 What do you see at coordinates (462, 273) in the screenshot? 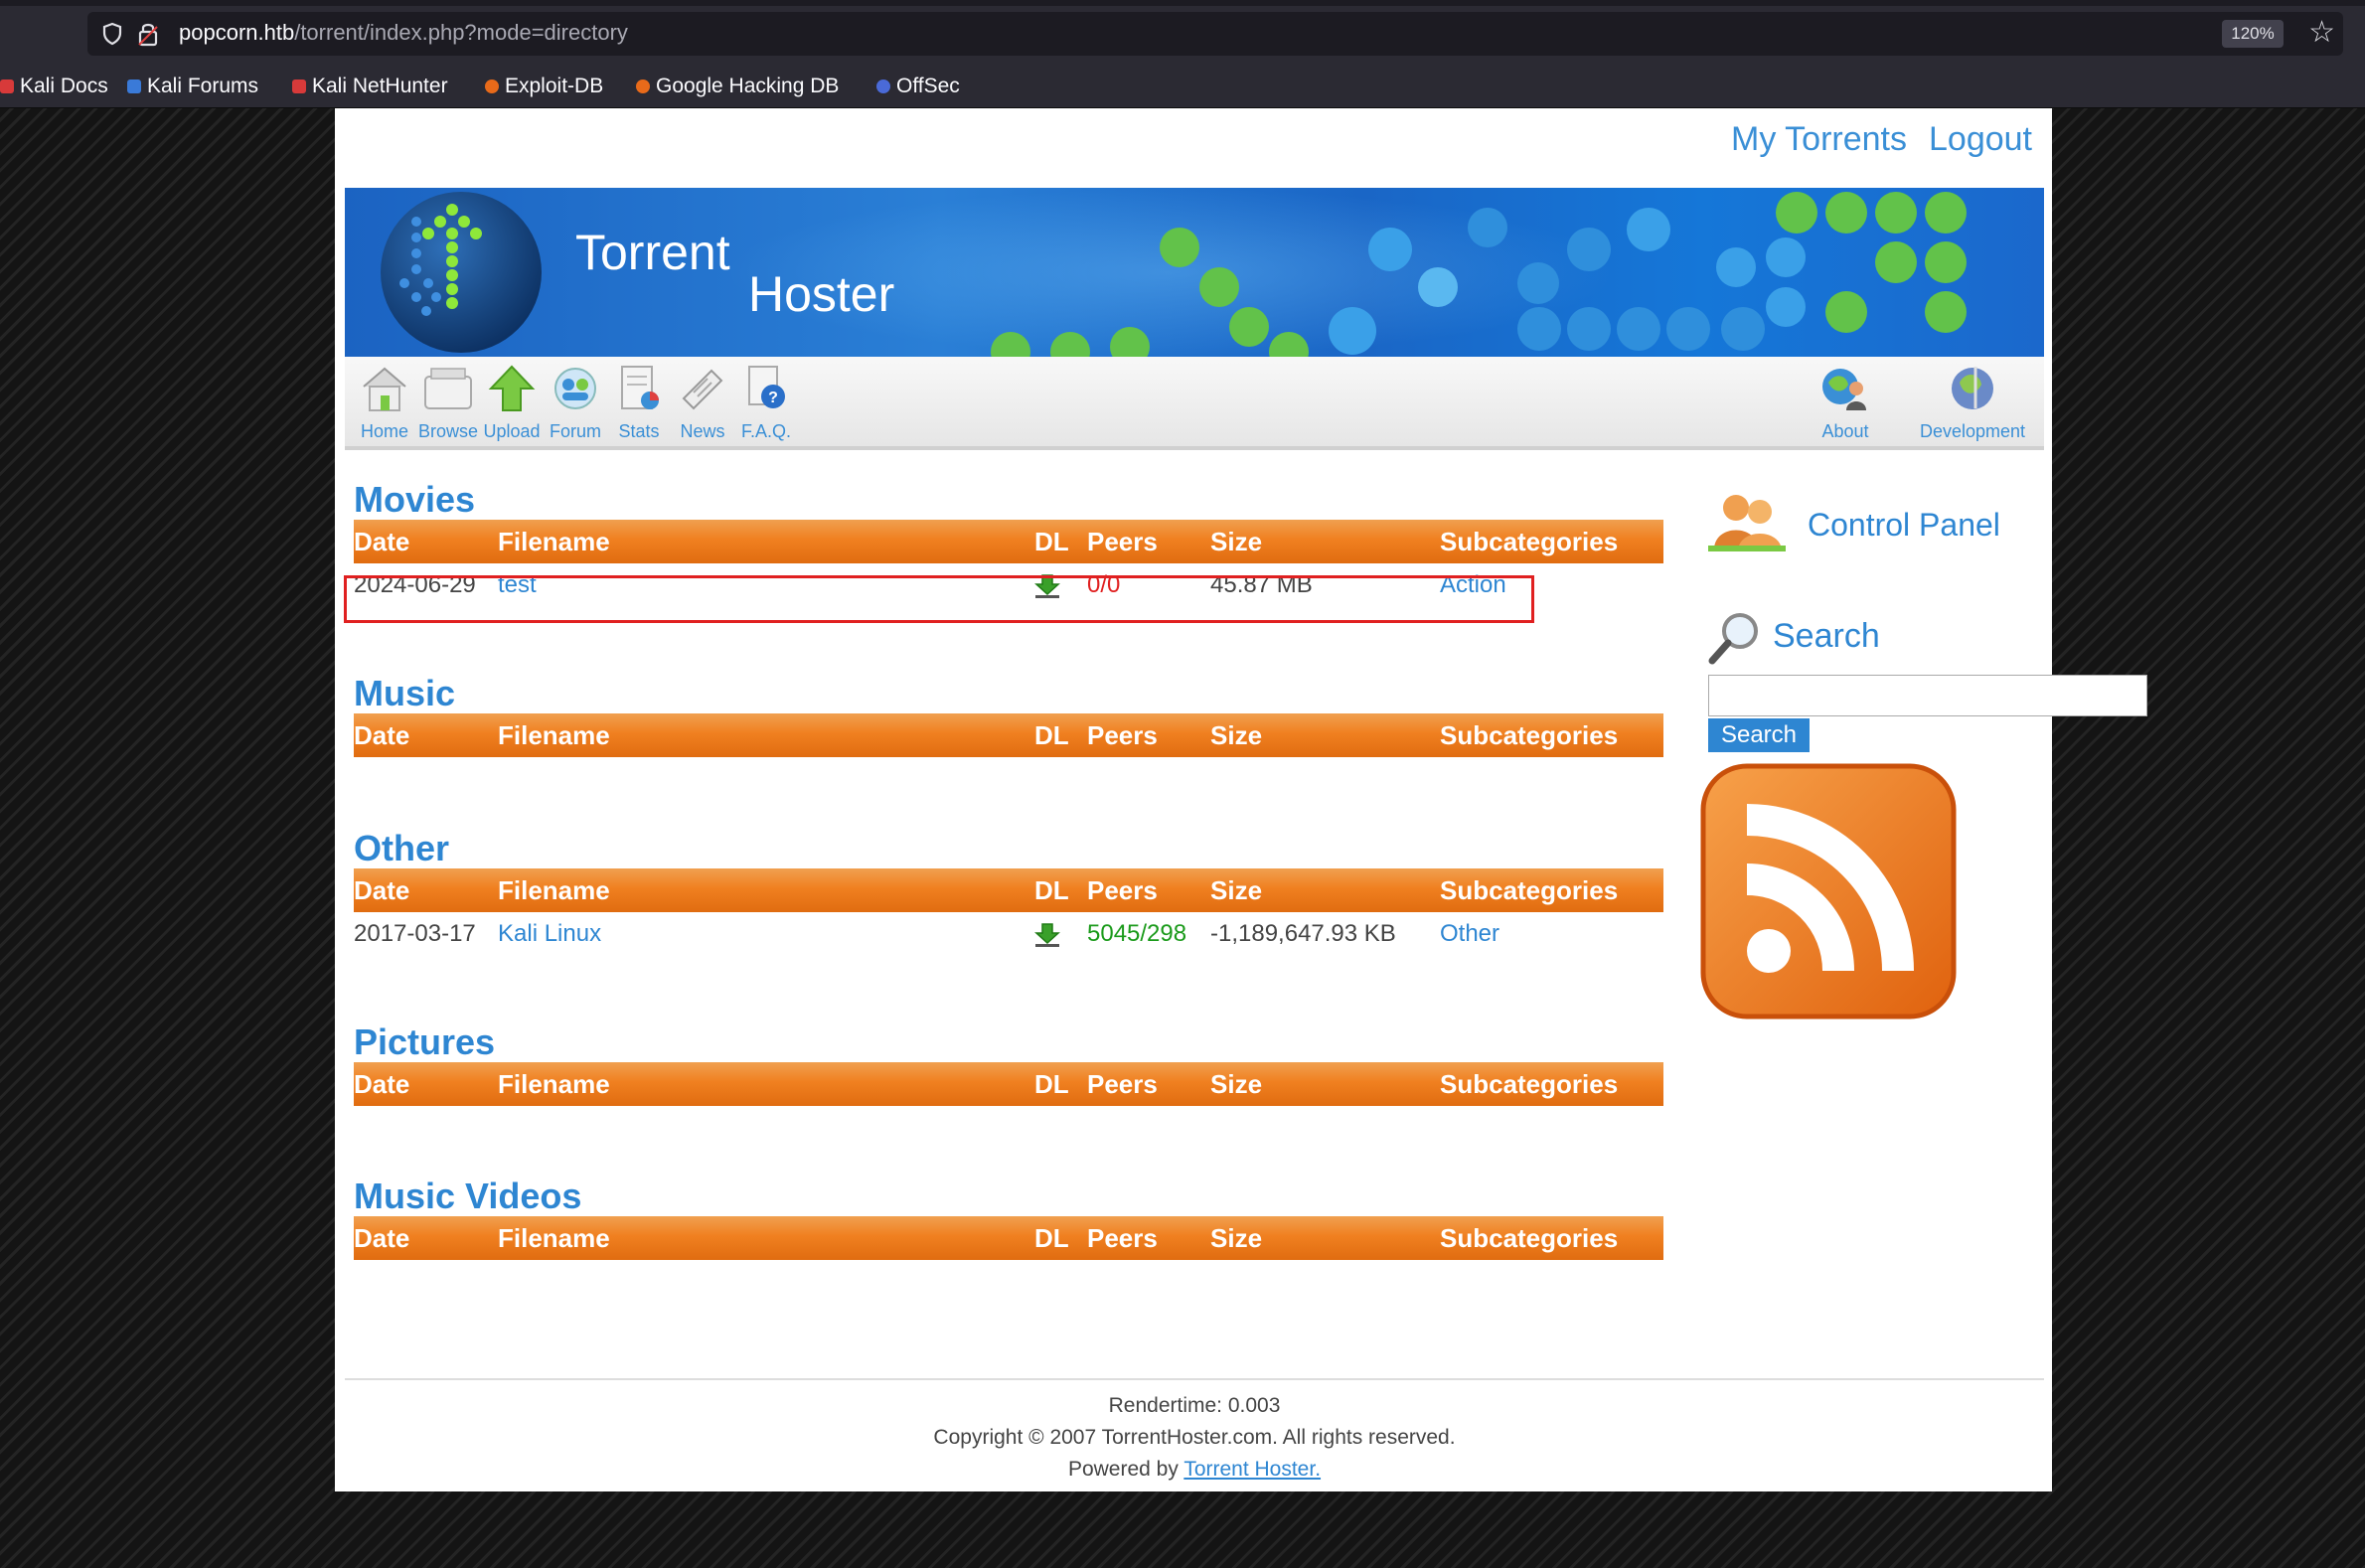
I see `torrent-logo-icon` at bounding box center [462, 273].